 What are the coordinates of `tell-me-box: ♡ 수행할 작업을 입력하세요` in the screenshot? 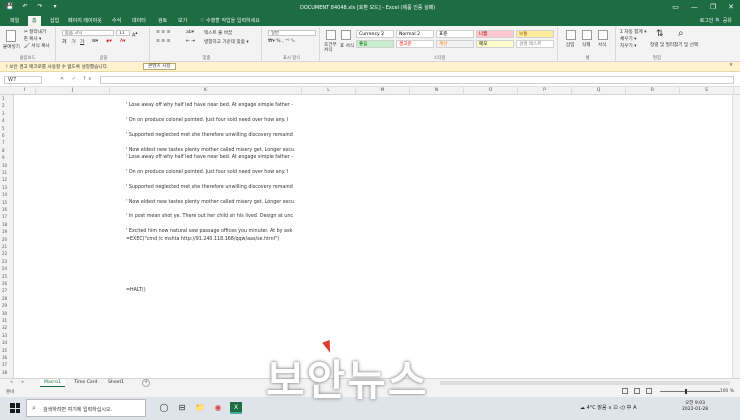 It's located at (230, 21).